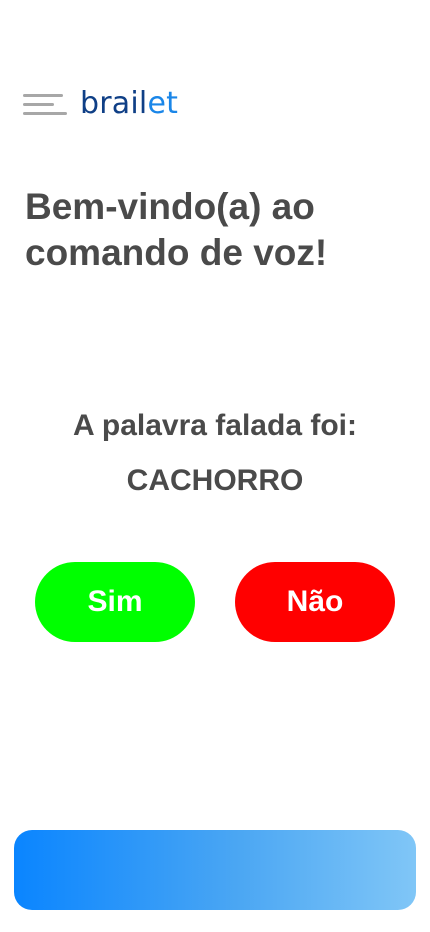 The width and height of the screenshot is (430, 932). Describe the element at coordinates (163, 103) in the screenshot. I see `brand-suffix: et` at that location.